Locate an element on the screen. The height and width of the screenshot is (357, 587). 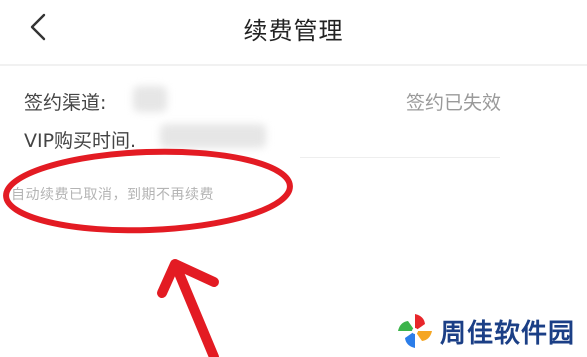
watermark: 周佳软件园 is located at coordinates (484, 331).